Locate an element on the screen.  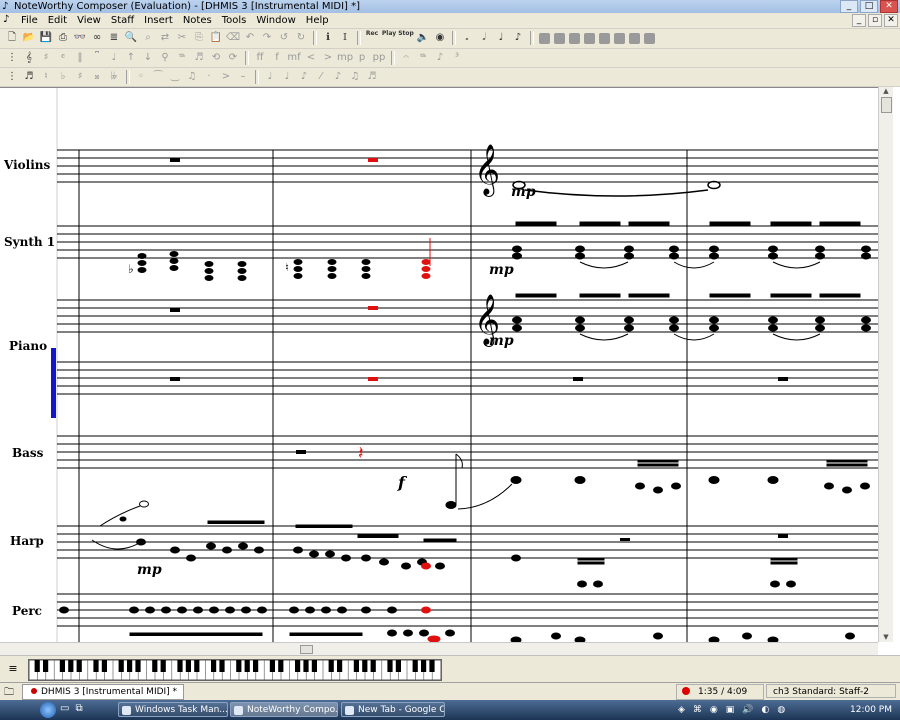
dyn-pp-icon: pp is located at coordinates (379, 58).